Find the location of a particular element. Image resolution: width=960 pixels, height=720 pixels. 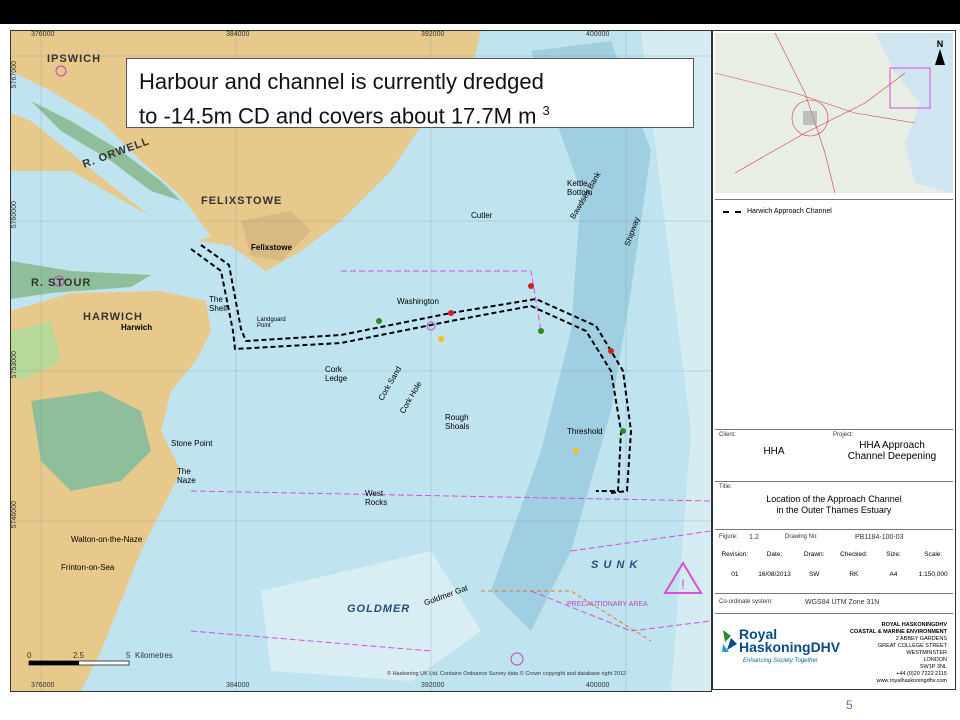

project-line-2: Channel Deepening is located at coordinates (892, 456).